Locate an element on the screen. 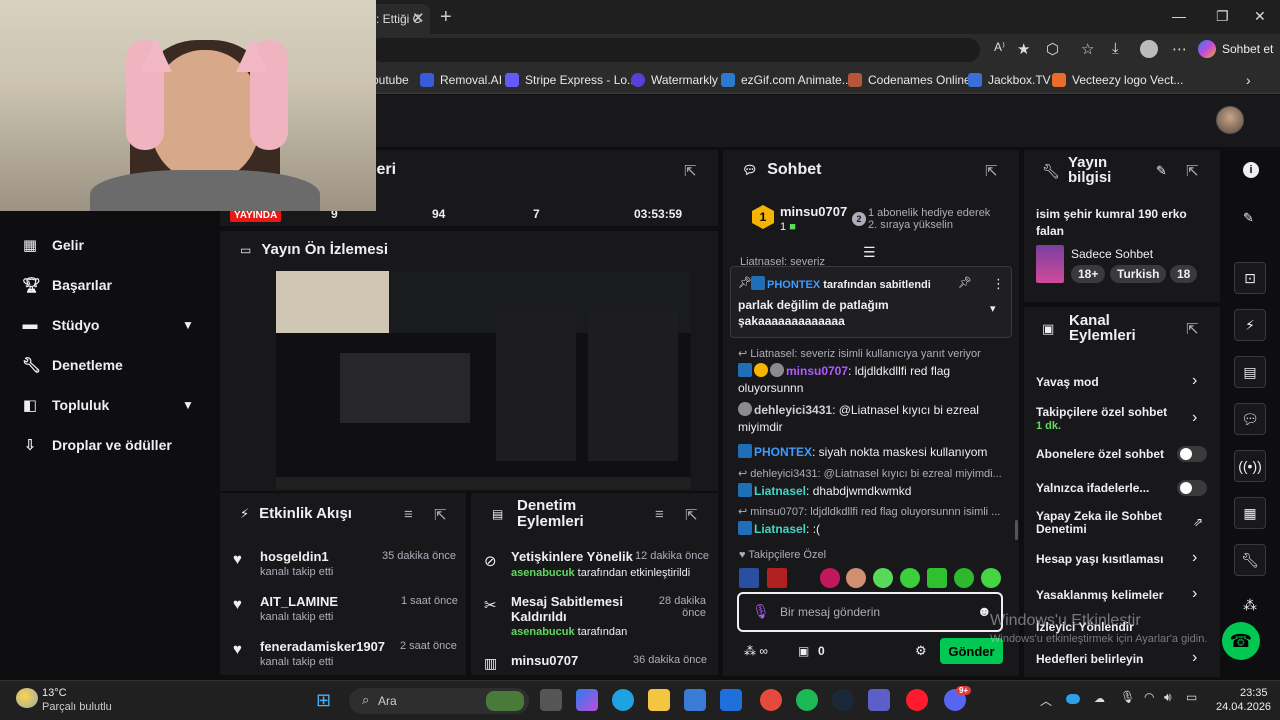 Image resolution: width=1280 pixels, height=720 pixels. weather-icon is located at coordinates (27, 698).